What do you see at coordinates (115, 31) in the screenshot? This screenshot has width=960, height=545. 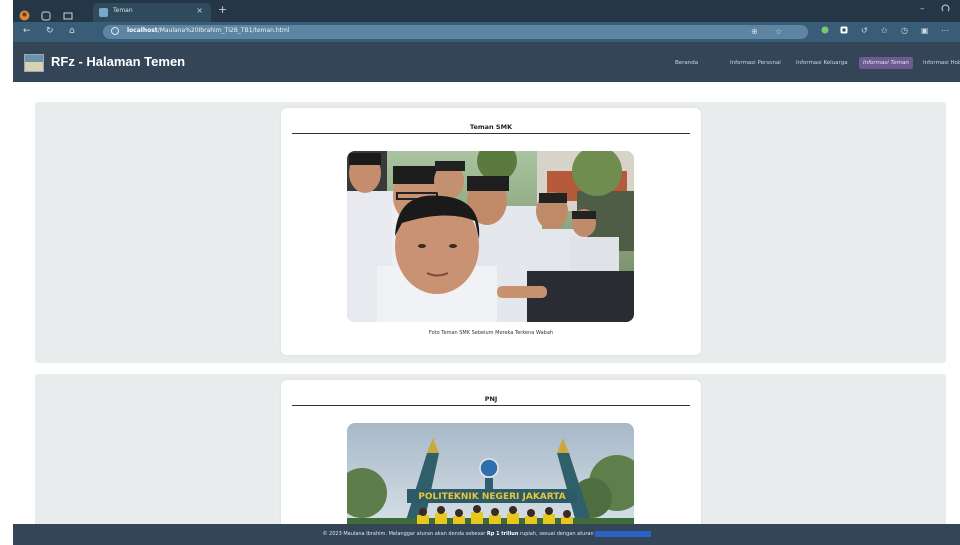 I see `site-info-icon` at bounding box center [115, 31].